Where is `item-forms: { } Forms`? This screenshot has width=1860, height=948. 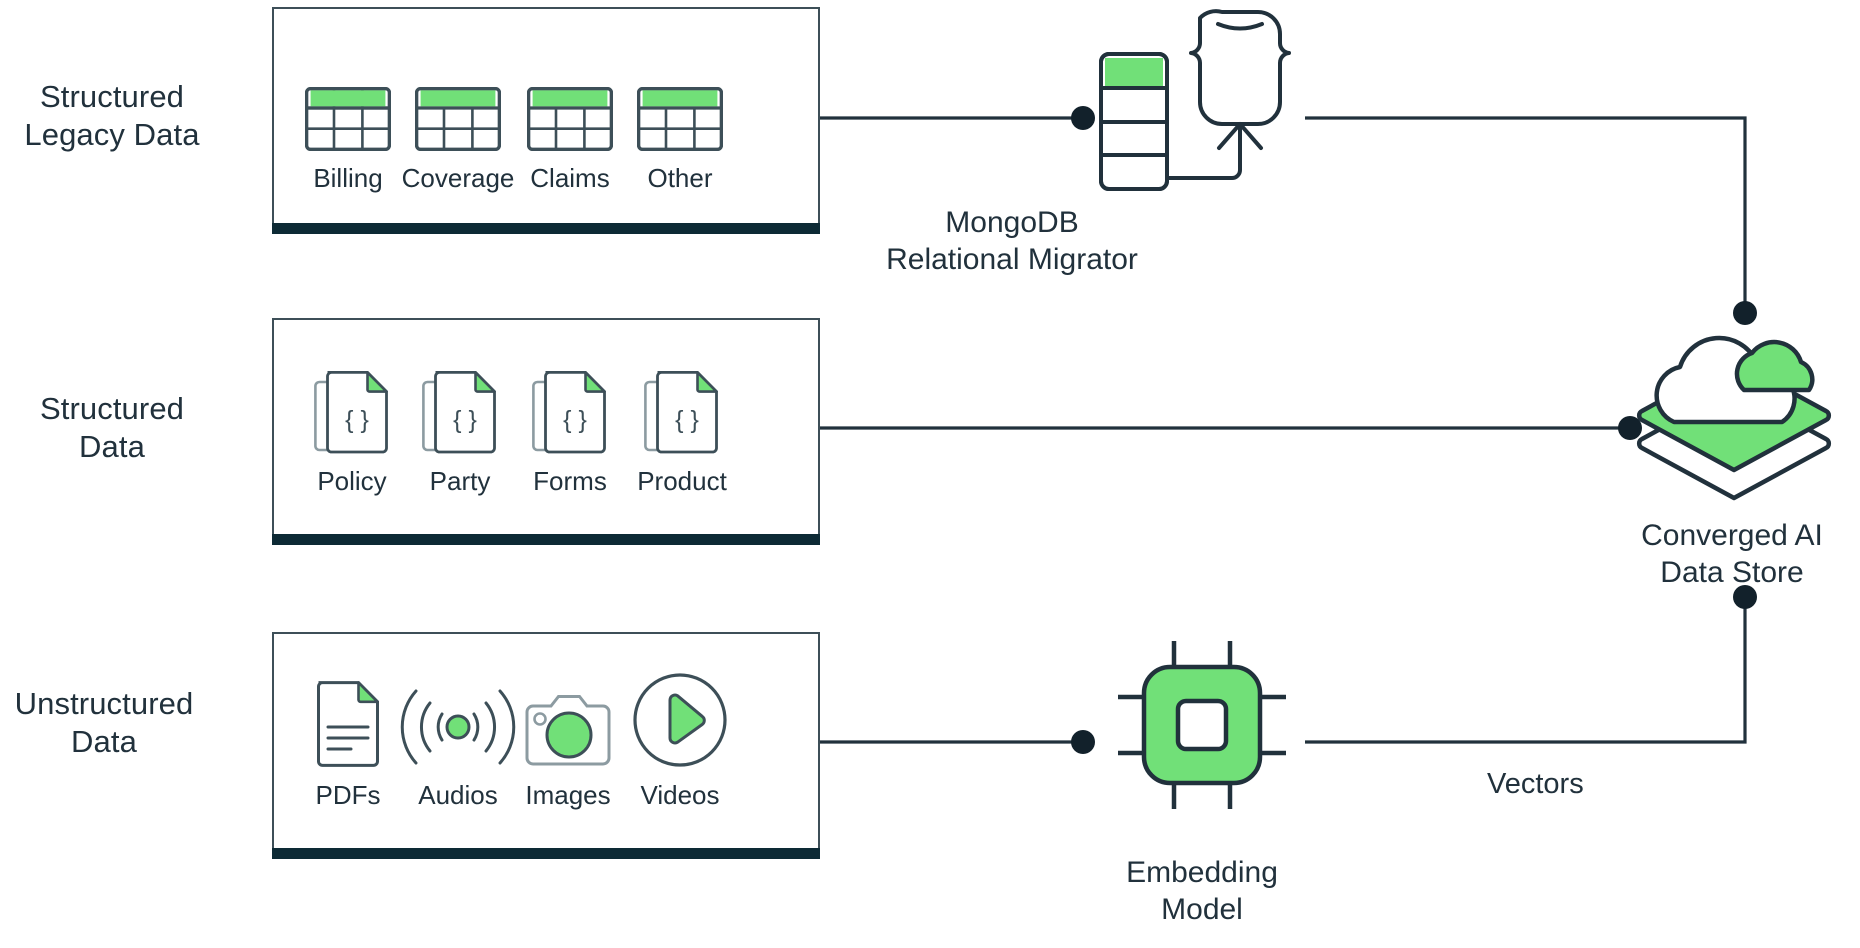
item-forms: { } Forms is located at coordinates (570, 427).